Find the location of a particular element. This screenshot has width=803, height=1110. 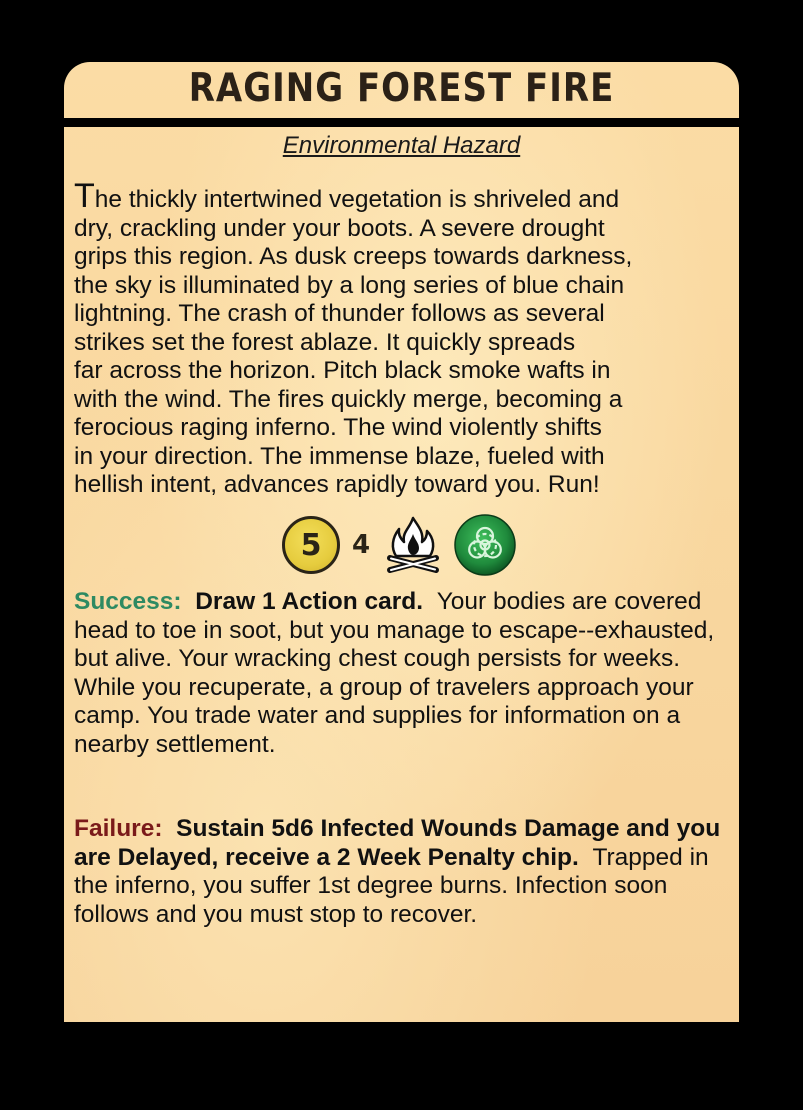

failure-label: Failure: is located at coordinates (118, 828).